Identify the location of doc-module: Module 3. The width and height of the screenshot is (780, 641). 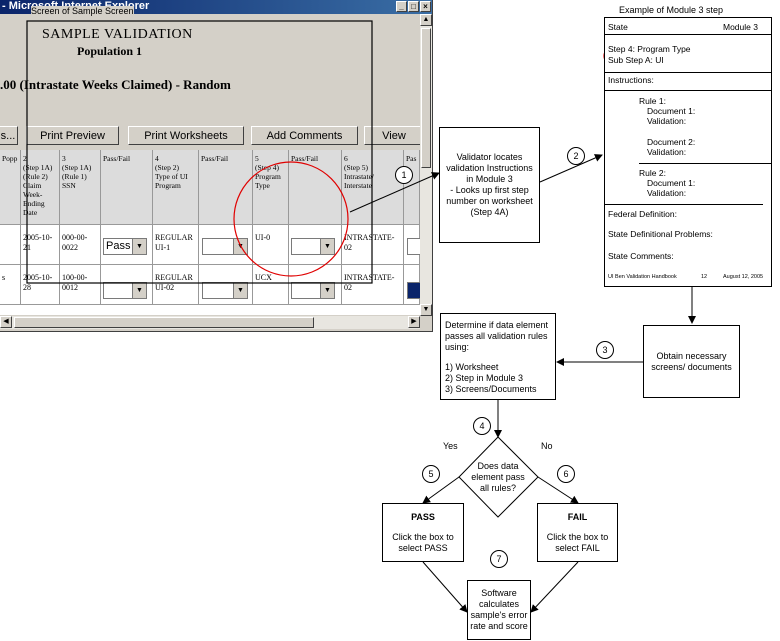
(740, 27).